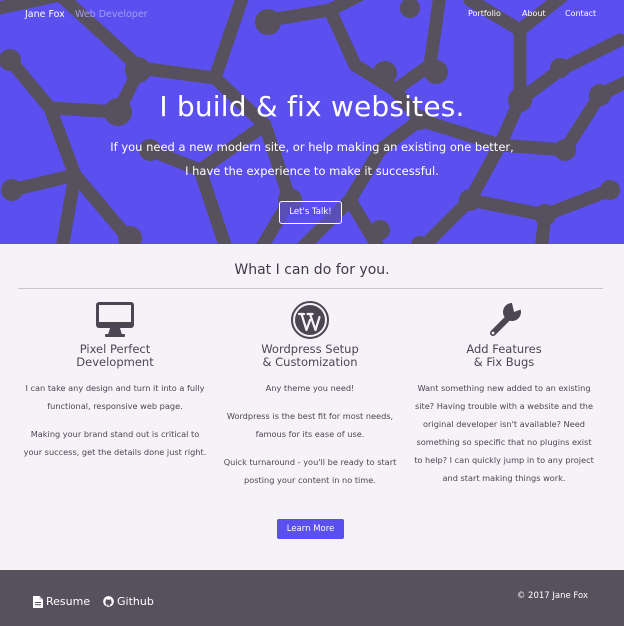 The height and width of the screenshot is (626, 624). I want to click on file-icon, so click(38, 601).